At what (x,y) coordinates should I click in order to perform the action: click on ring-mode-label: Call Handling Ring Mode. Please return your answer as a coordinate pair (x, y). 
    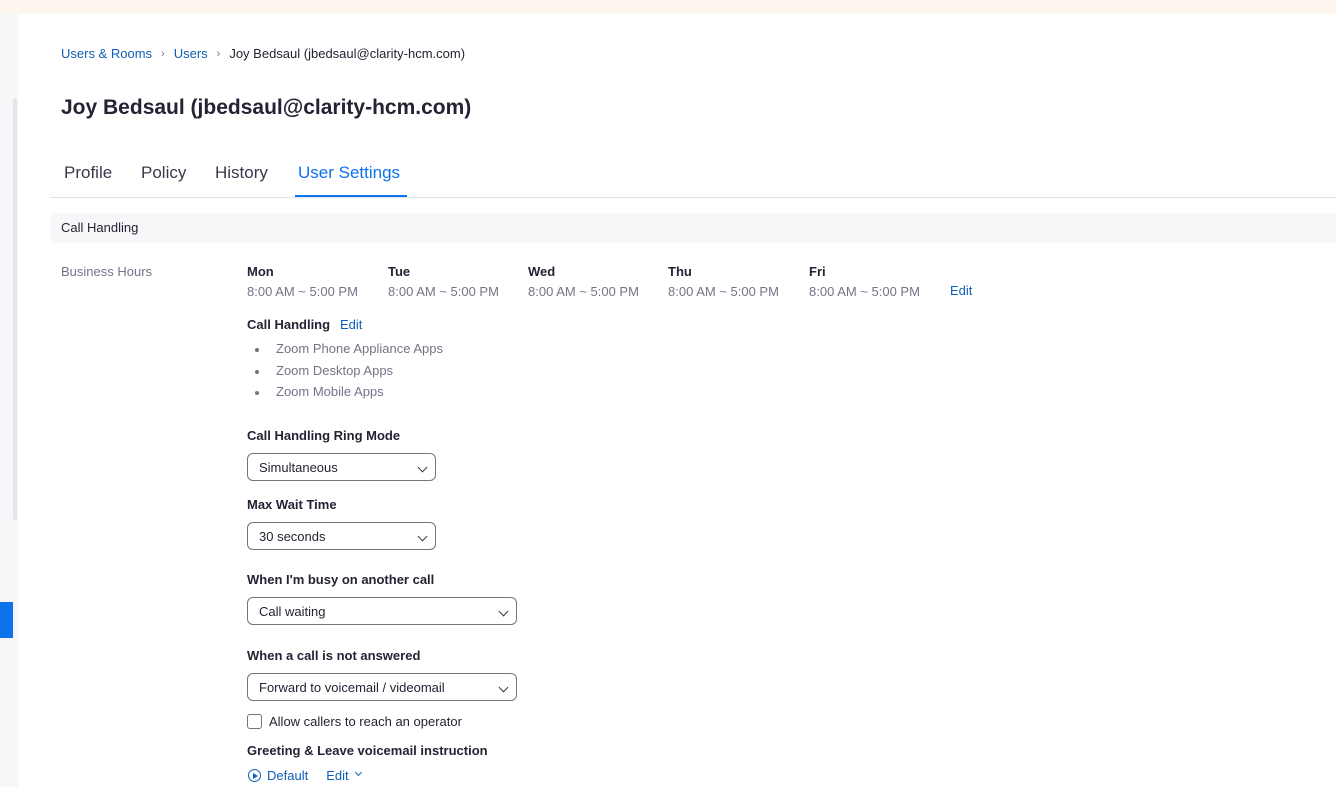
    Looking at the image, I should click on (324, 435).